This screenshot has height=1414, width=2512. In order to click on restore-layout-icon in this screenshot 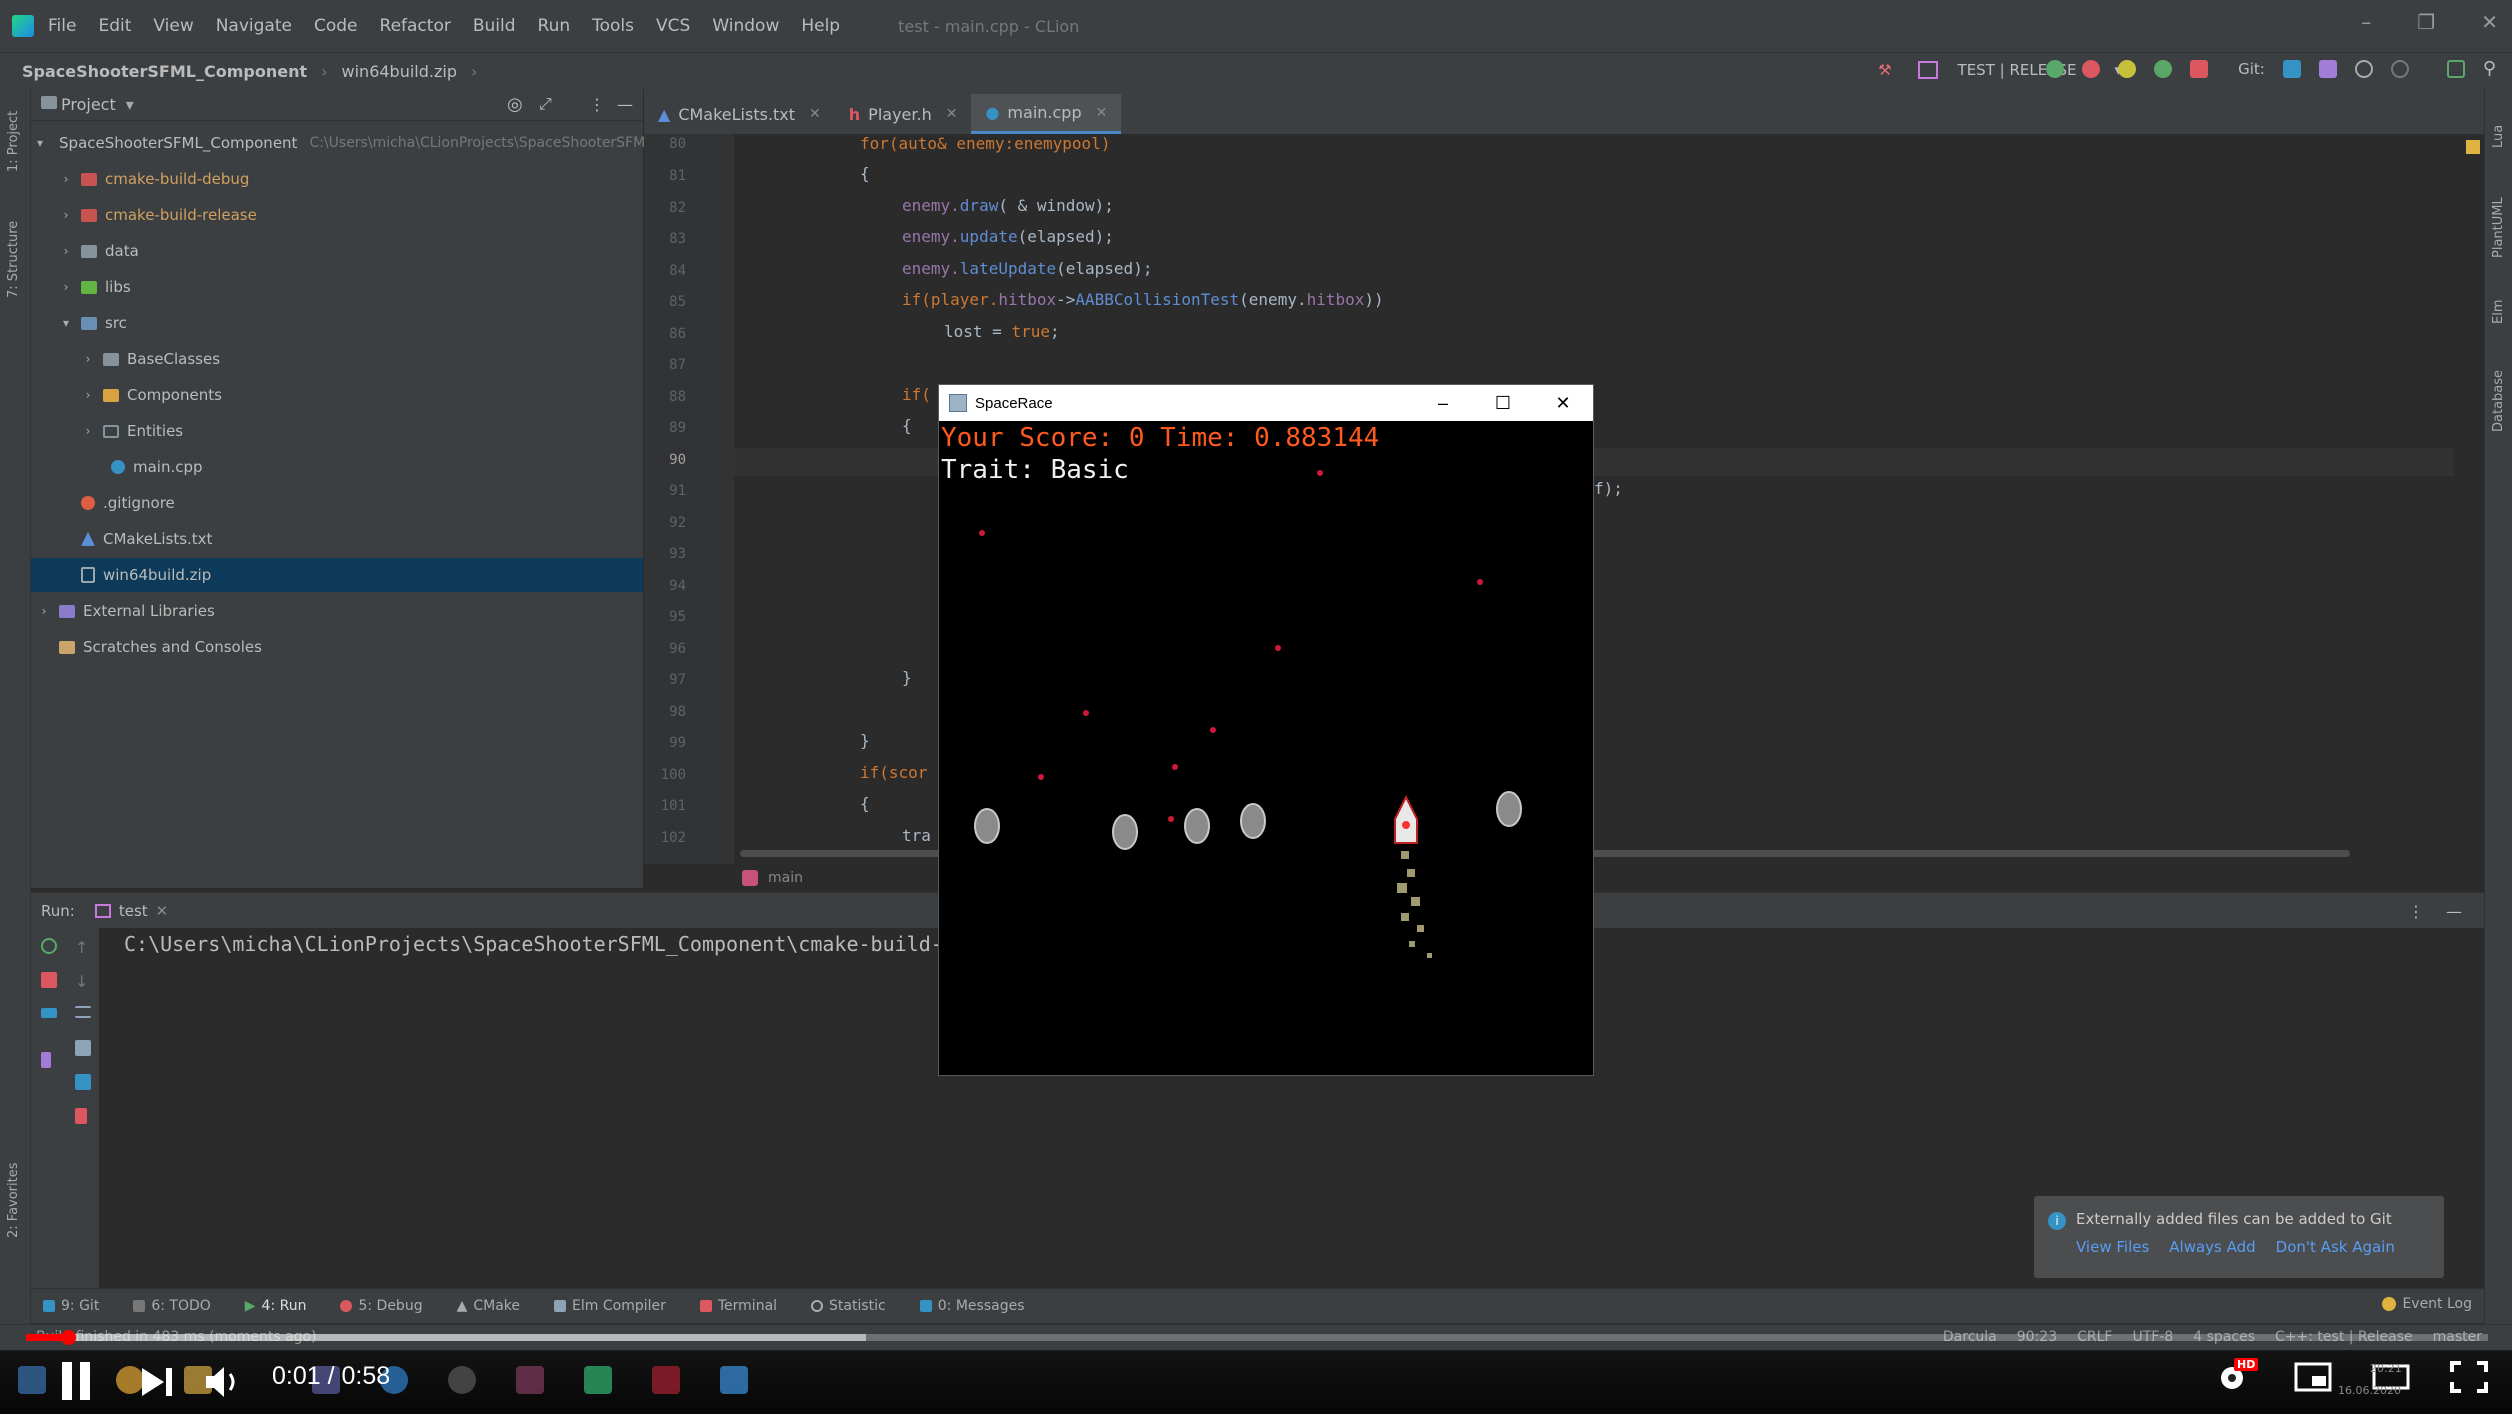, I will do `click(49, 1013)`.